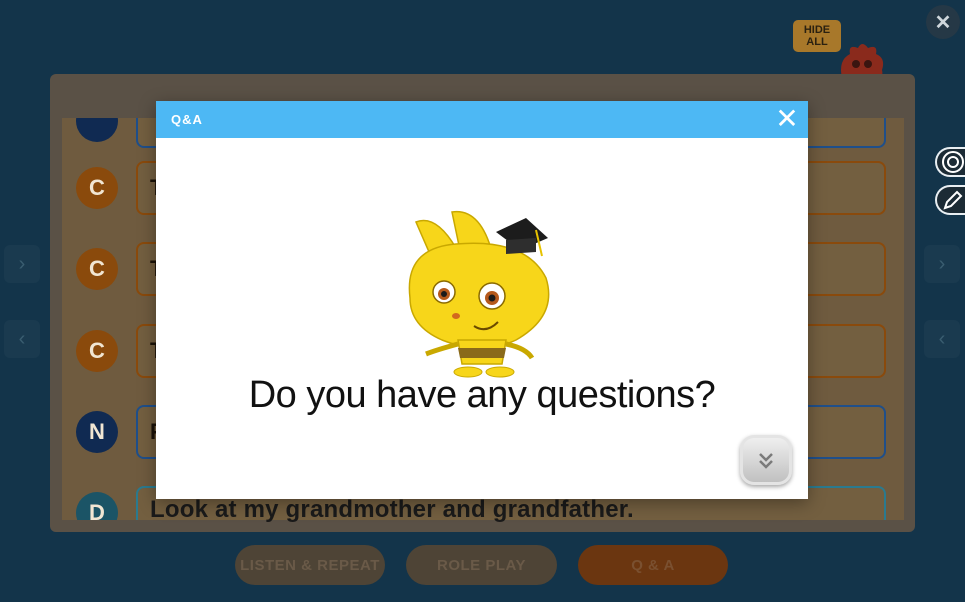 The image size is (965, 602). What do you see at coordinates (817, 36) in the screenshot?
I see `hide-all-button: HIDE ALL` at bounding box center [817, 36].